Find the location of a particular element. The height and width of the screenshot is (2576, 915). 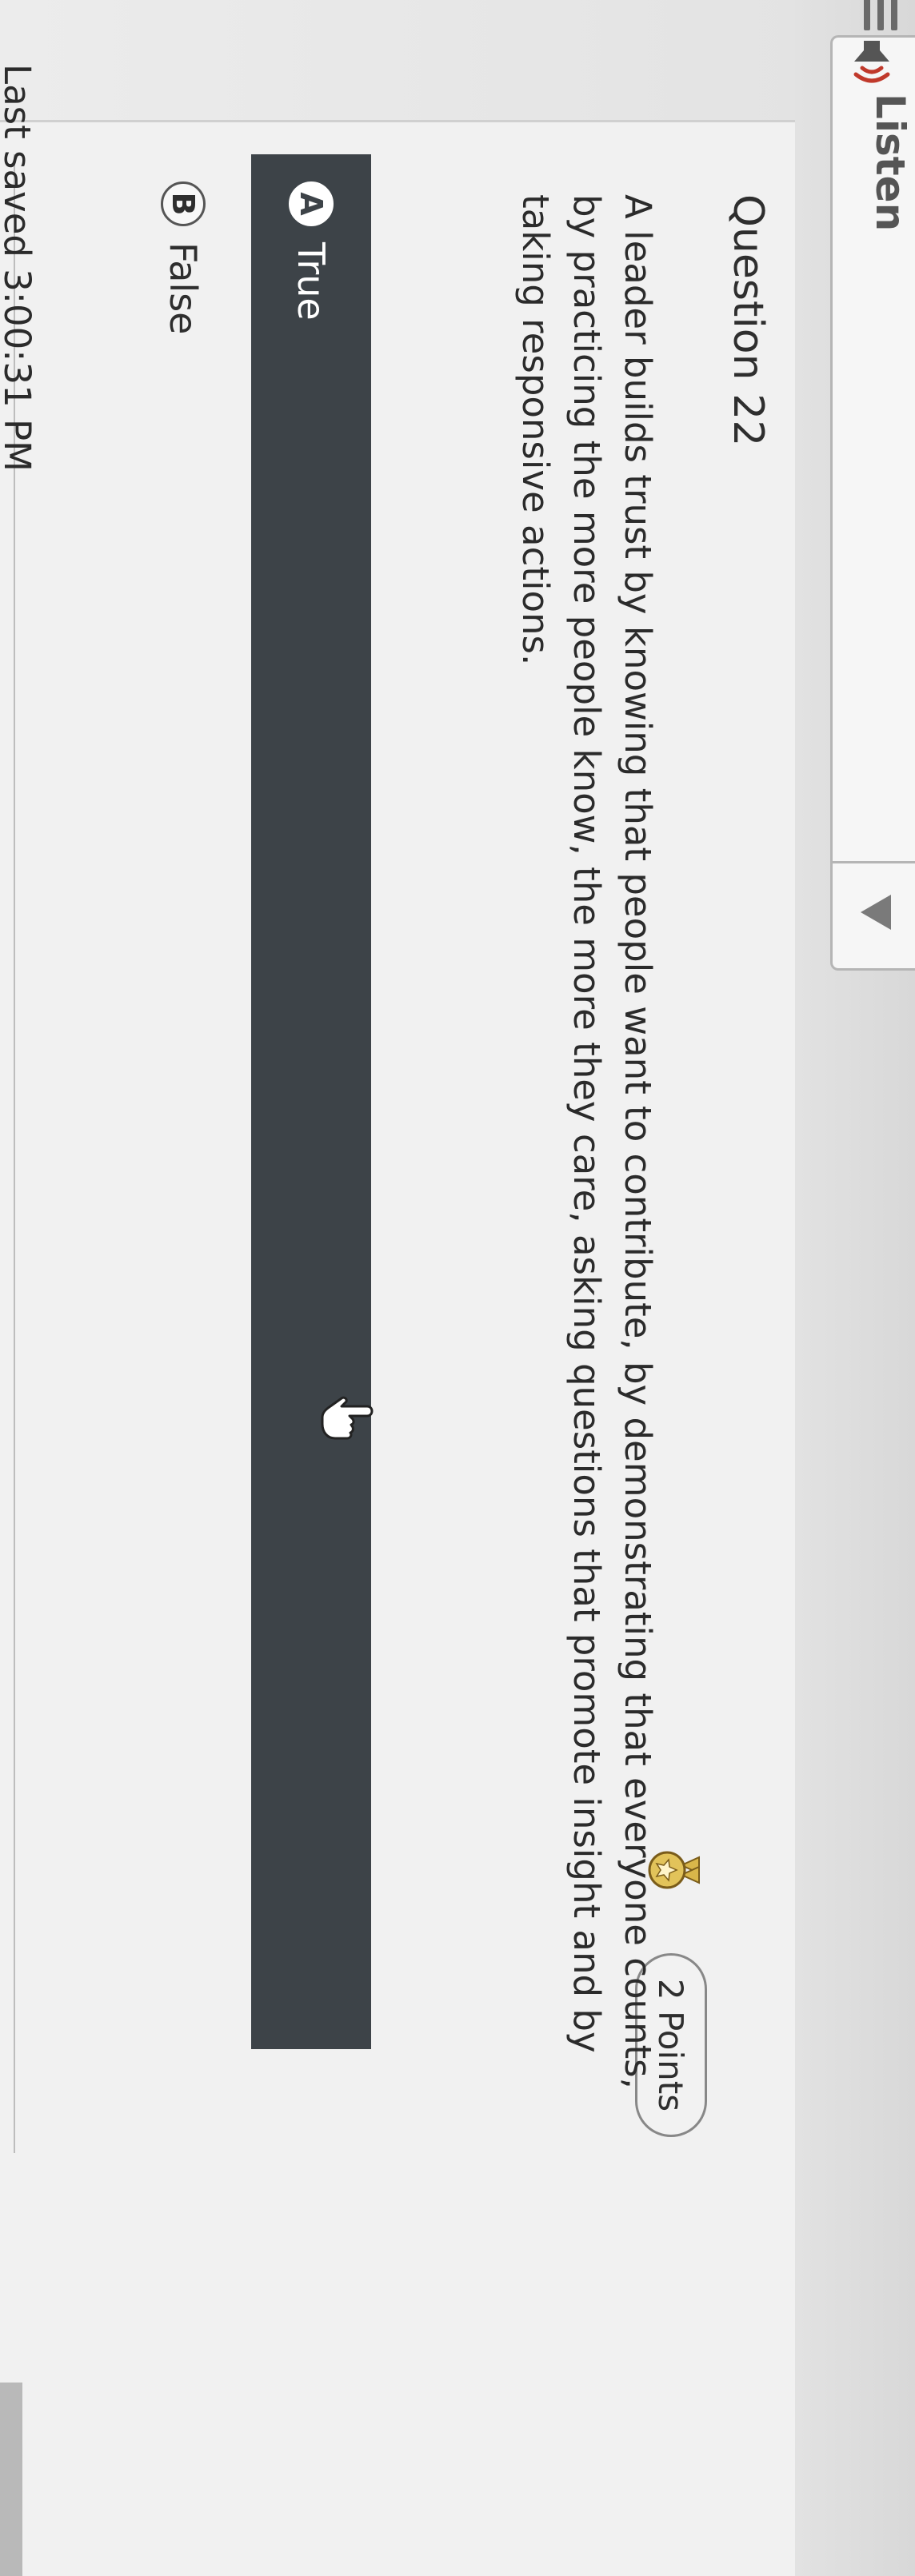

menu-icon is located at coordinates (873, 15).